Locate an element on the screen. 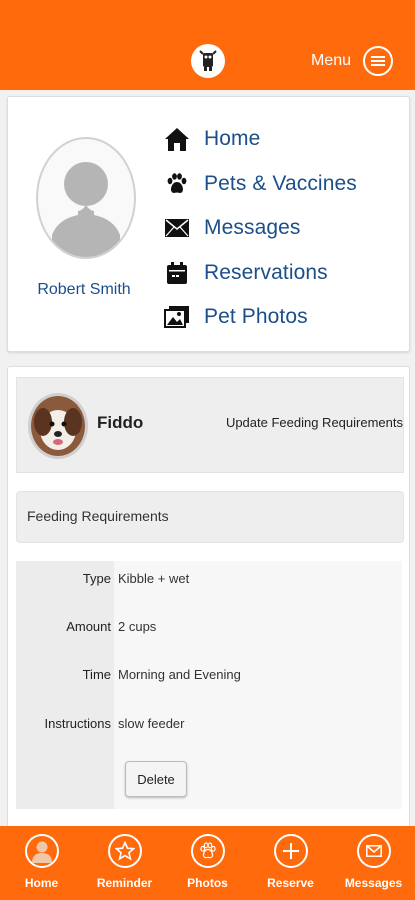  feeding-row-amount: Amount 2 cups is located at coordinates (209, 631).